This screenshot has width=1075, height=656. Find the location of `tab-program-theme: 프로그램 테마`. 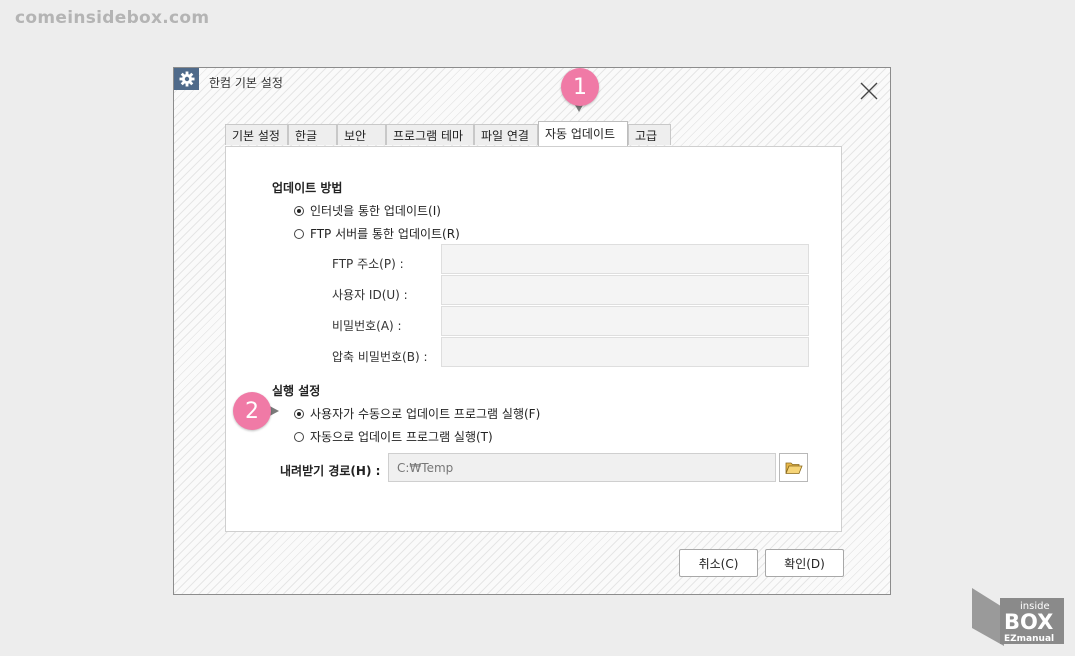

tab-program-theme: 프로그램 테마 is located at coordinates (430, 134).